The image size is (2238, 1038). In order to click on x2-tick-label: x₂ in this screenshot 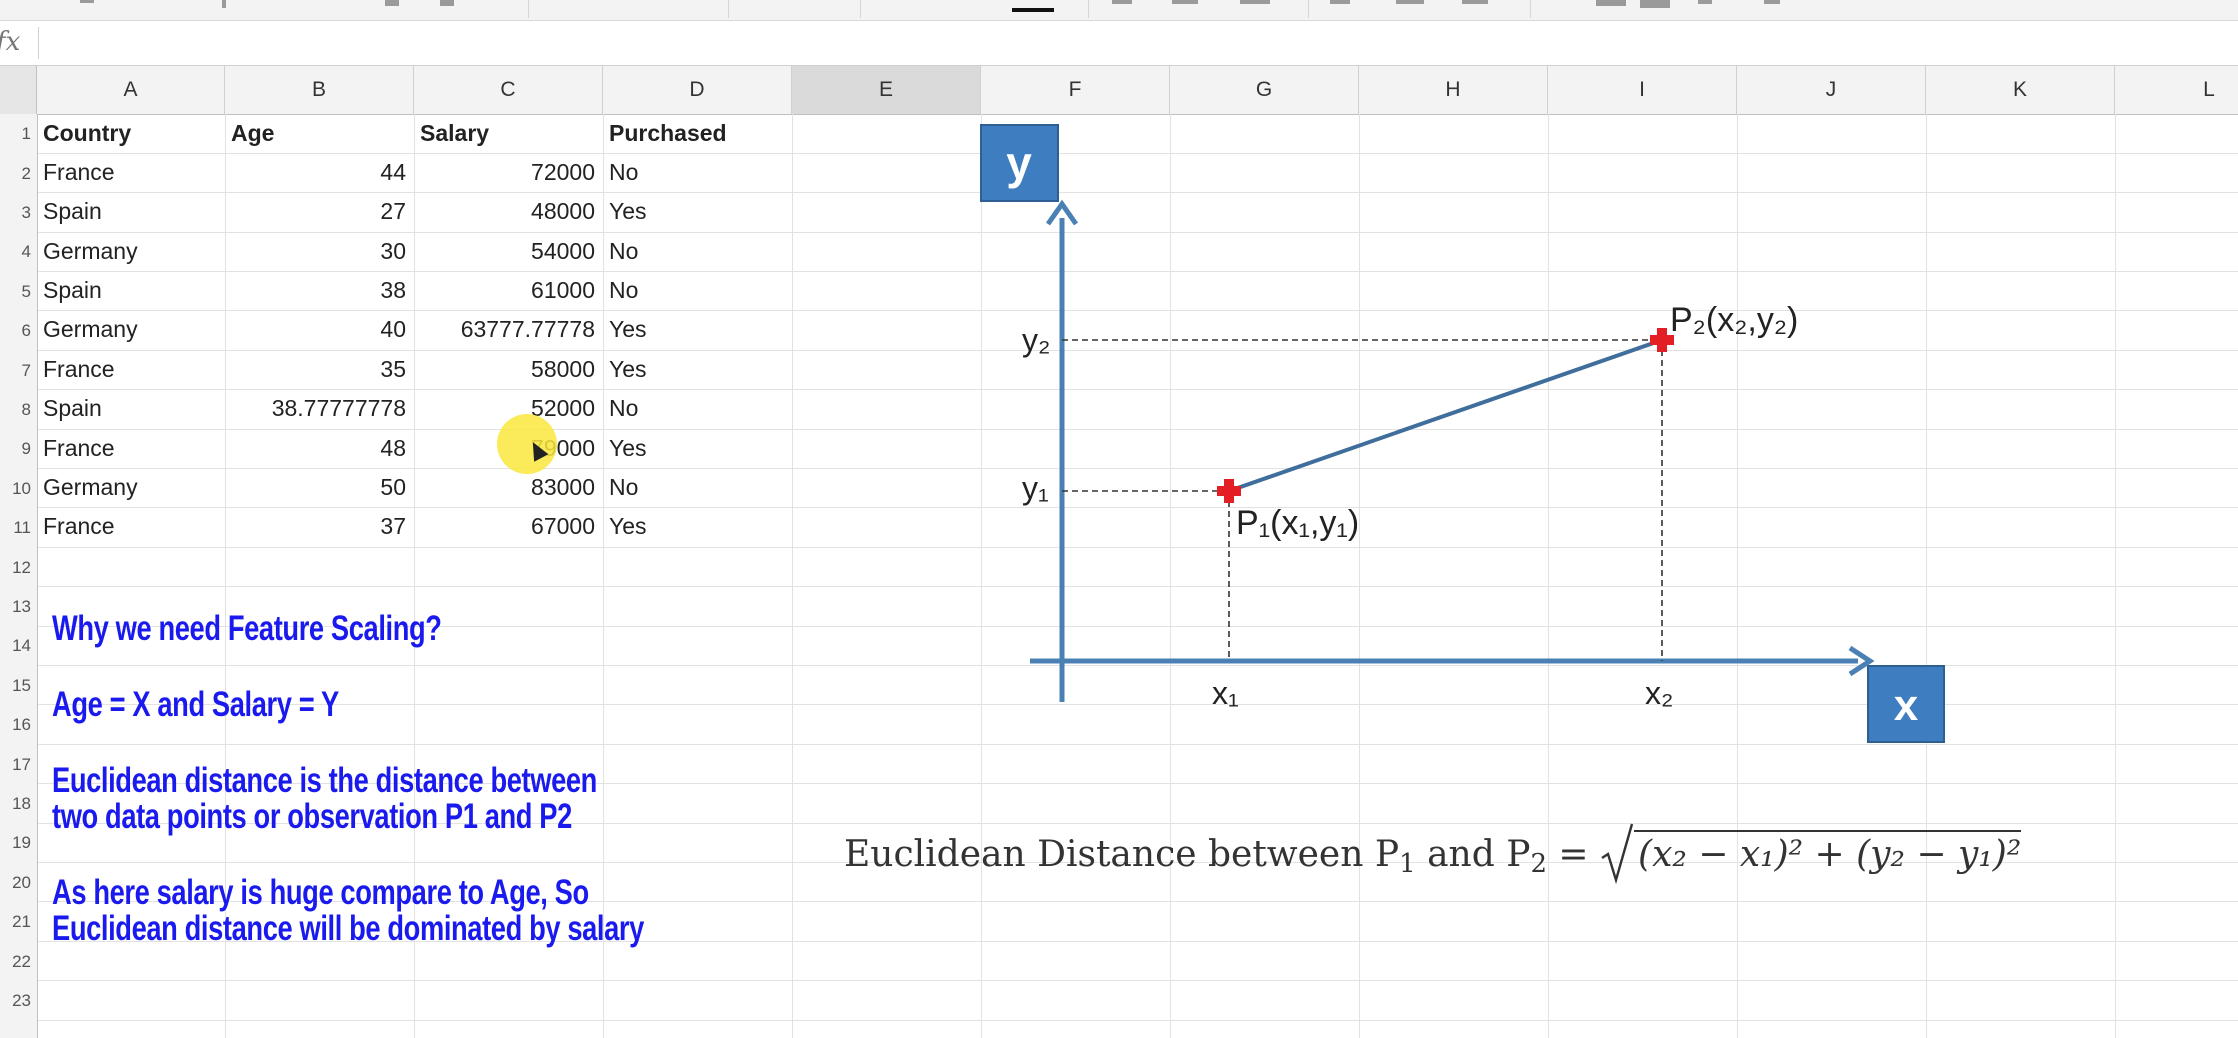, I will do `click(1659, 693)`.